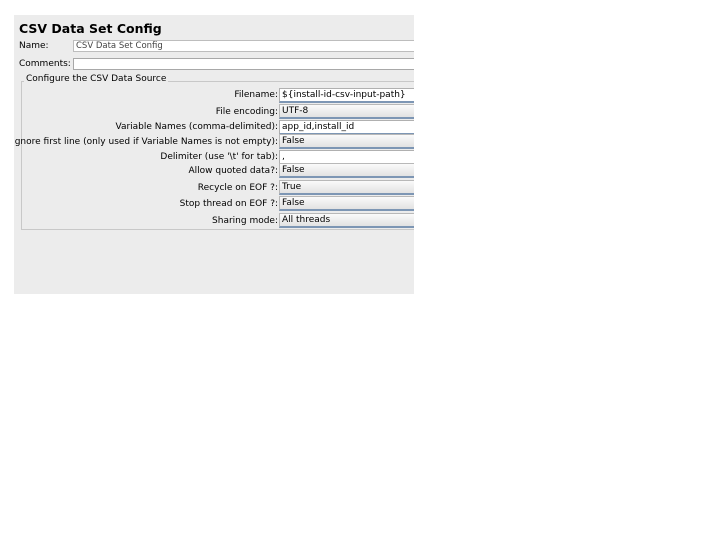  What do you see at coordinates (346, 187) in the screenshot?
I see `recycle-on-eof-select: True` at bounding box center [346, 187].